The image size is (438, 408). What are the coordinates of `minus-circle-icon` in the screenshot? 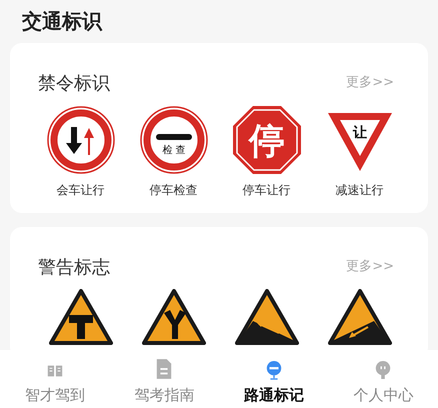 It's located at (273, 370).